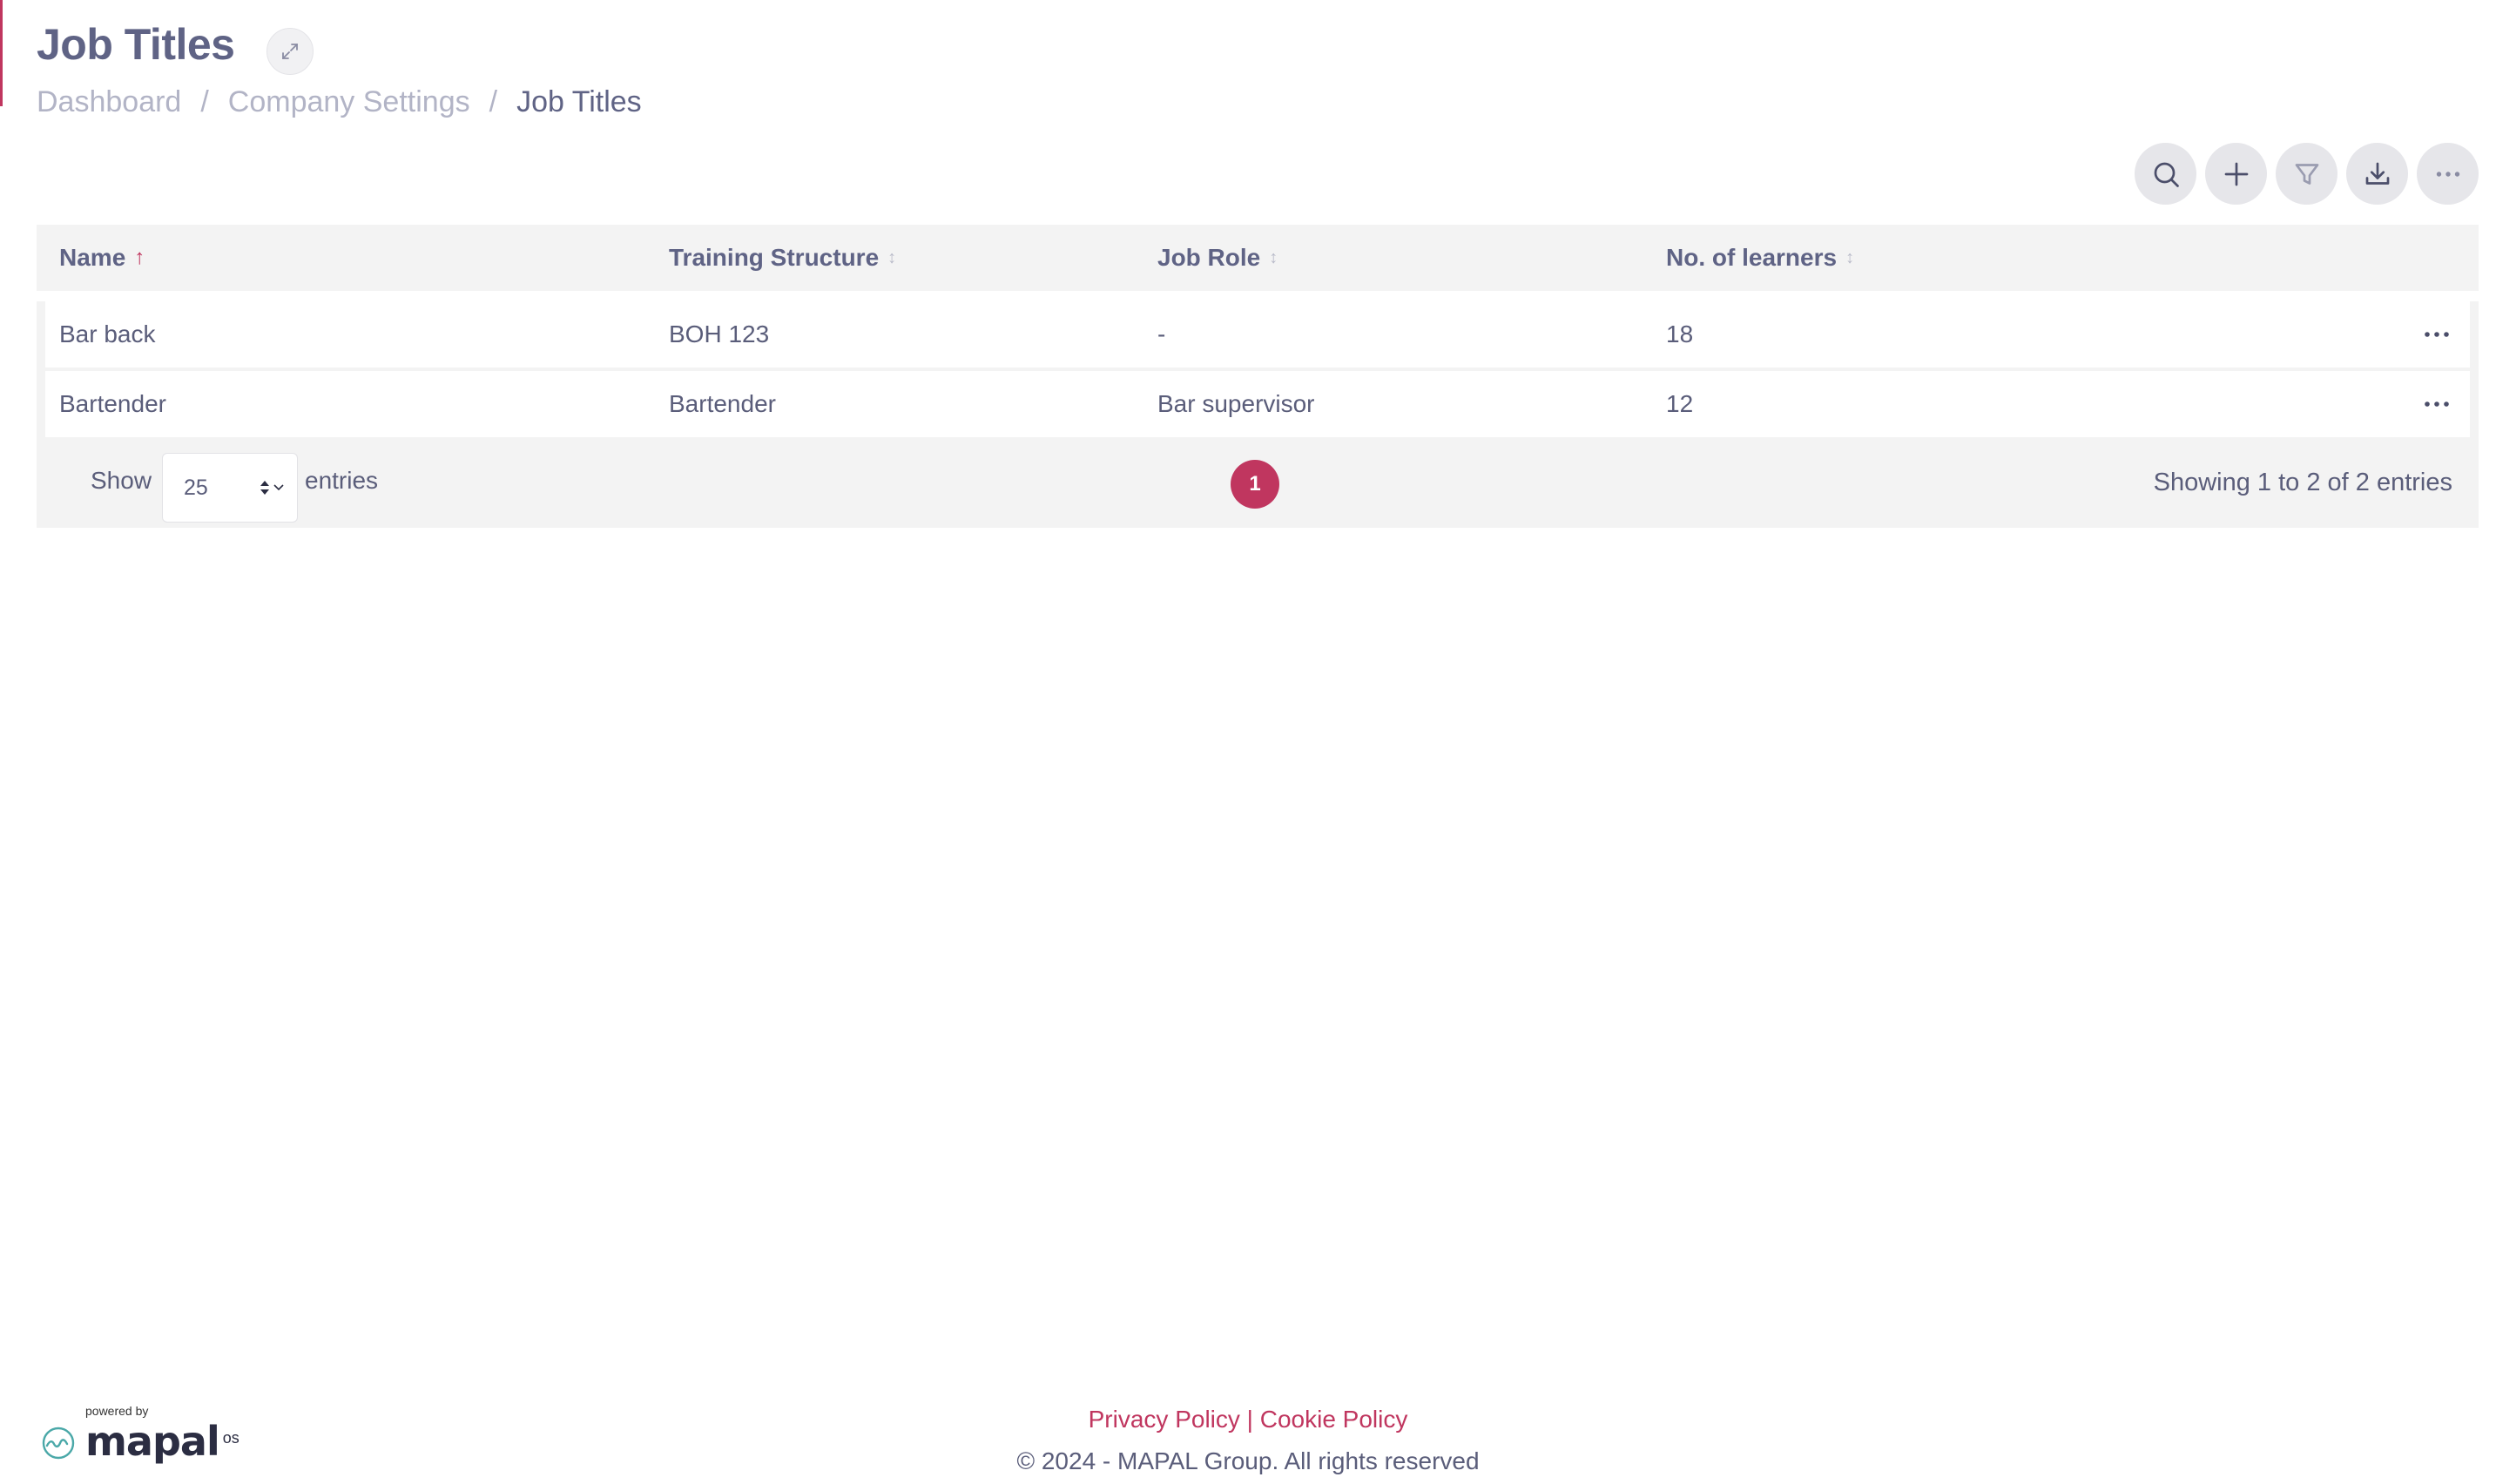 Image resolution: width=2496 pixels, height=1484 pixels. Describe the element at coordinates (1162, 334) in the screenshot. I see `cell-job-role: -` at that location.